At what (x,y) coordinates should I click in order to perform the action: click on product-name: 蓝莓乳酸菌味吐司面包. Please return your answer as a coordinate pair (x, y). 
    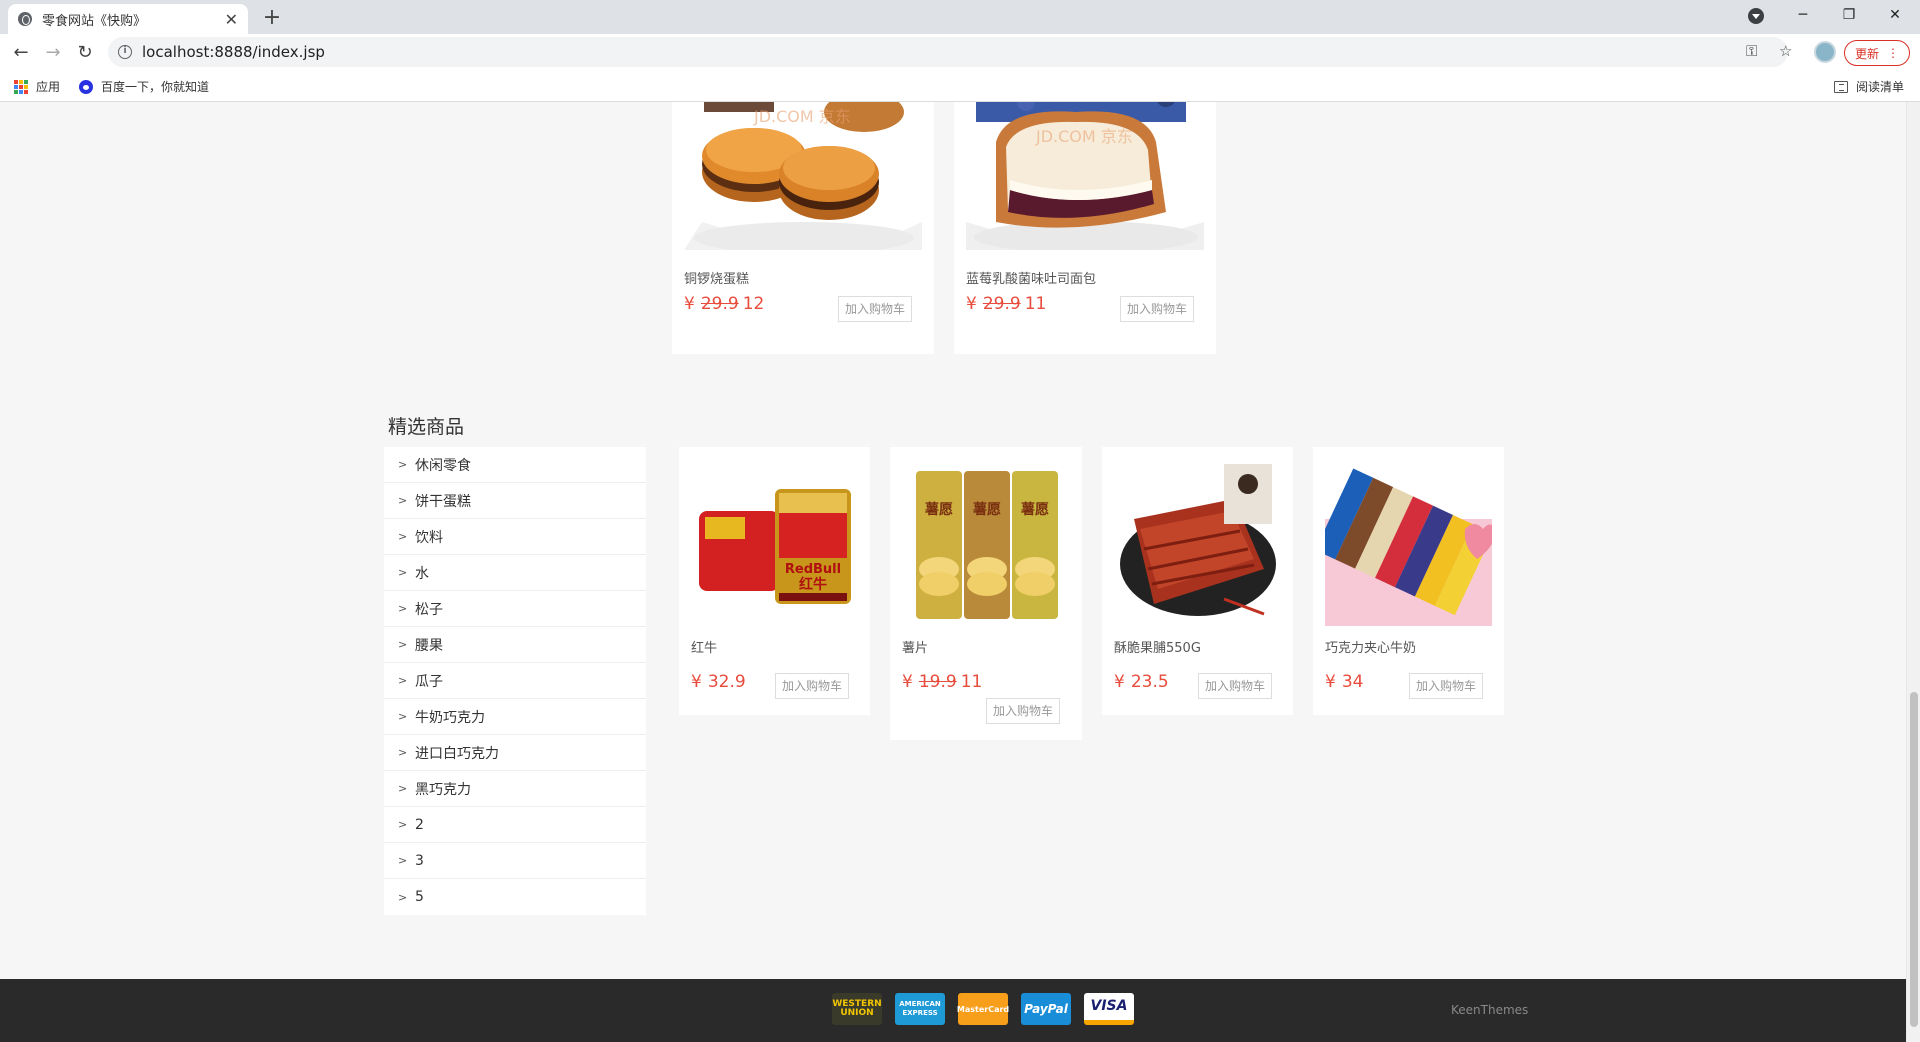
    Looking at the image, I should click on (1031, 277).